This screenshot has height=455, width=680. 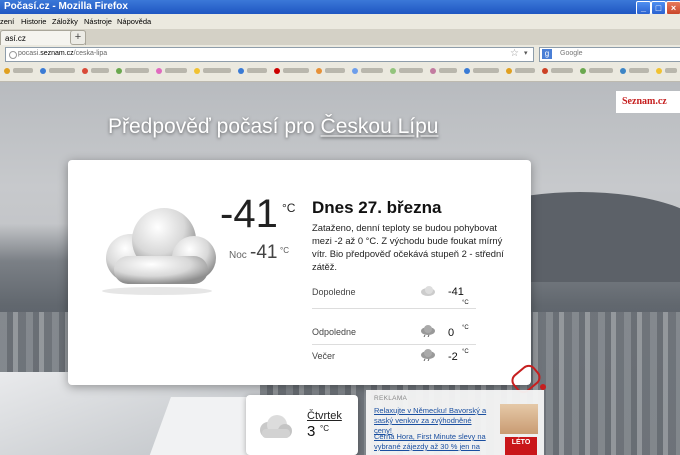 I want to click on menu-item-tools: Nástroje, so click(x=98, y=21).